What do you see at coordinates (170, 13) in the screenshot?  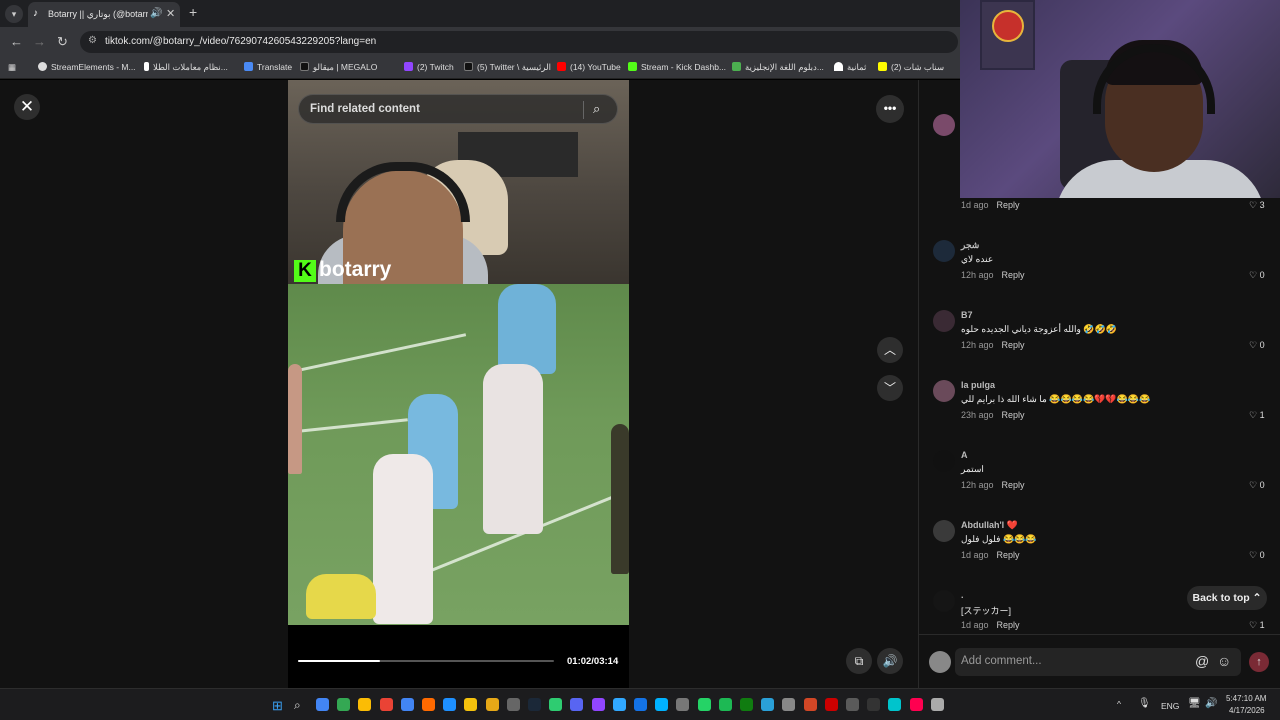 I see `close-tab-icon: ✕` at bounding box center [170, 13].